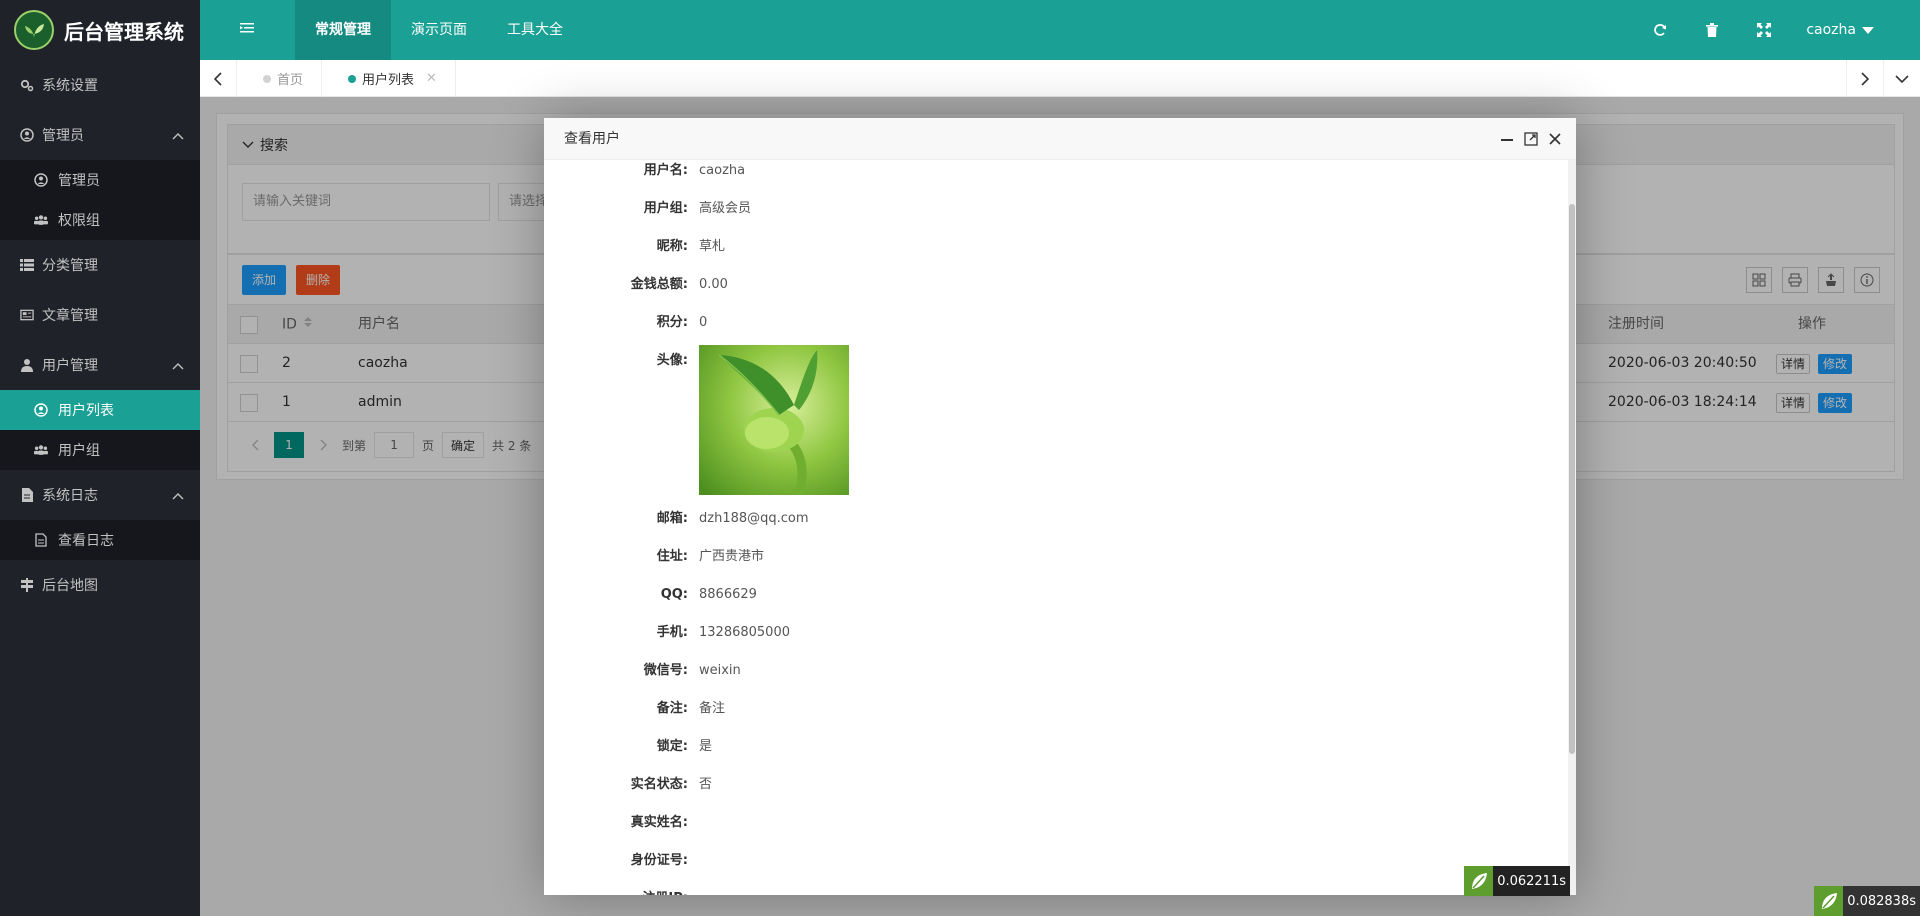 This screenshot has height=916, width=1920. Describe the element at coordinates (343, 30) in the screenshot. I see `nav-regular: 常规管理` at that location.